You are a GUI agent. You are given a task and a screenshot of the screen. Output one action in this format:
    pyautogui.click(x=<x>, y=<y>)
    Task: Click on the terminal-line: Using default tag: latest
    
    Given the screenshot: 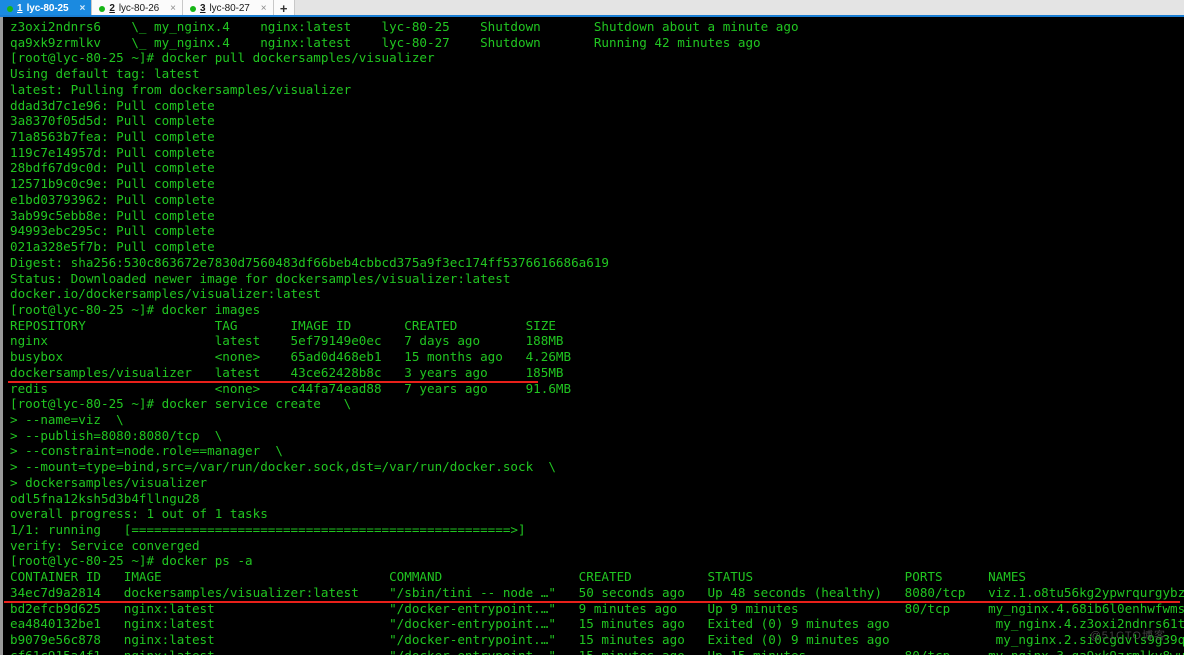 What is the action you would take?
    pyautogui.click(x=105, y=74)
    